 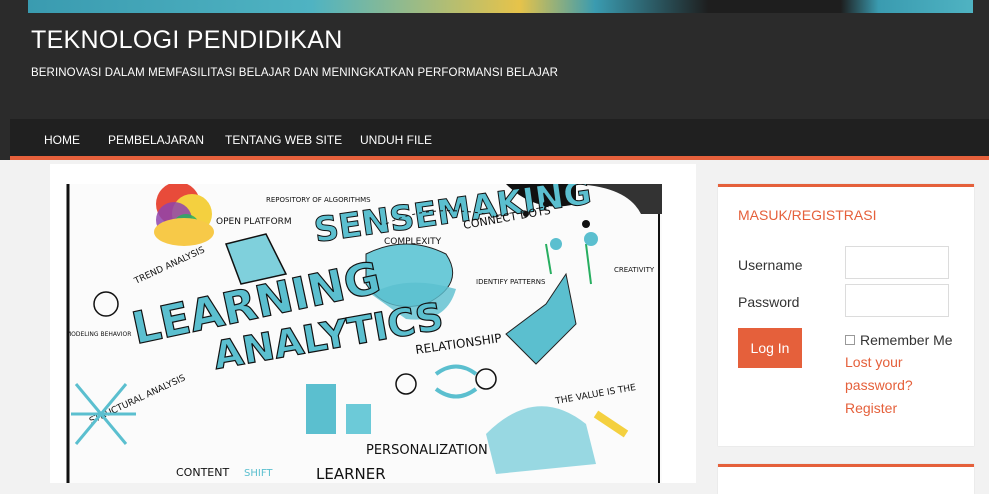 What do you see at coordinates (254, 222) in the screenshot?
I see `word-open-platform: OPEN PLATFORM` at bounding box center [254, 222].